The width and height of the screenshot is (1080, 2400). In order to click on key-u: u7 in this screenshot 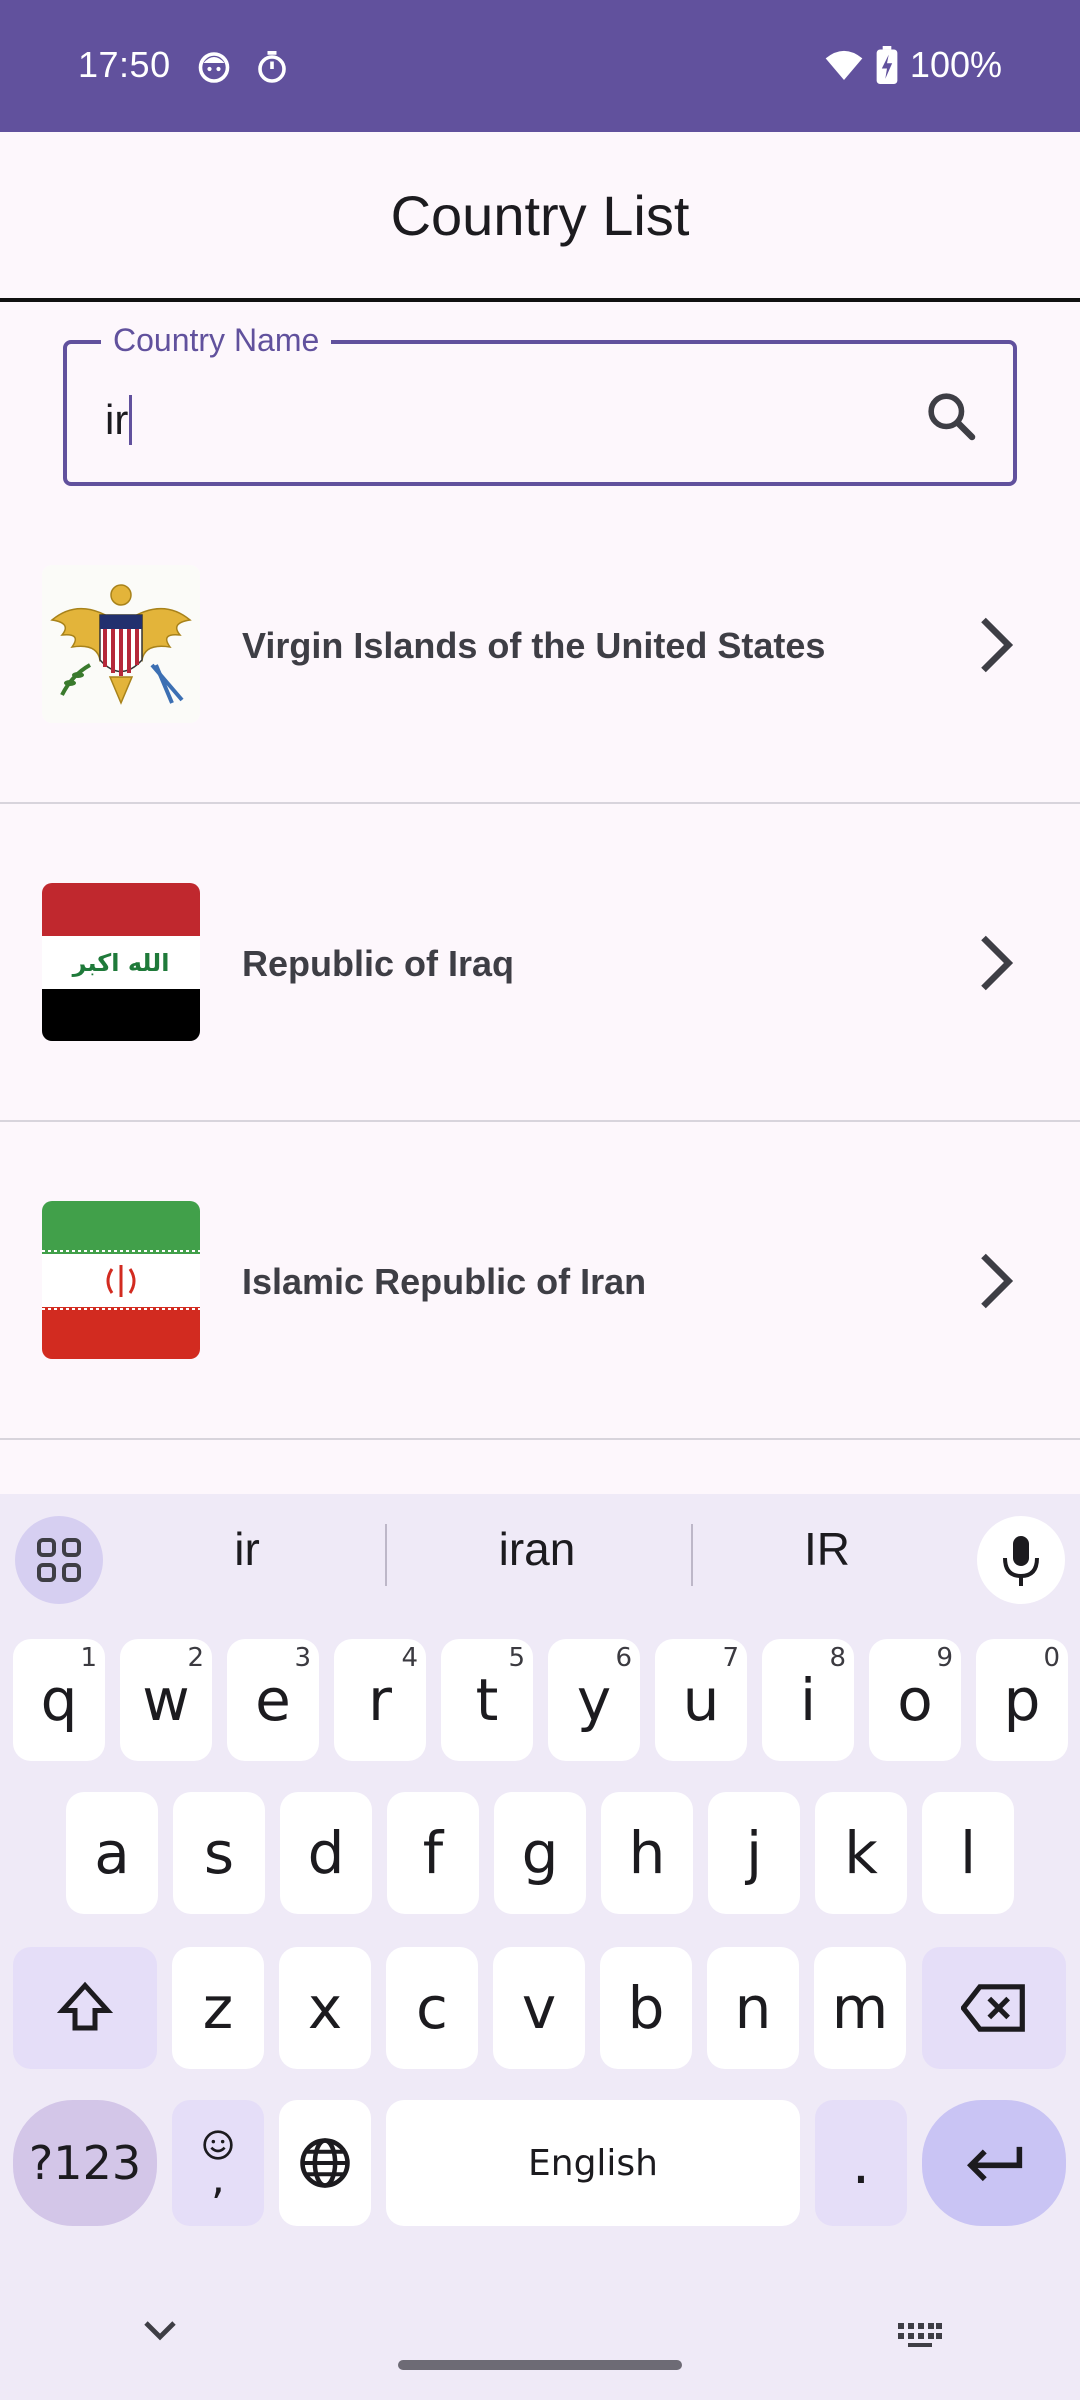, I will do `click(701, 1700)`.